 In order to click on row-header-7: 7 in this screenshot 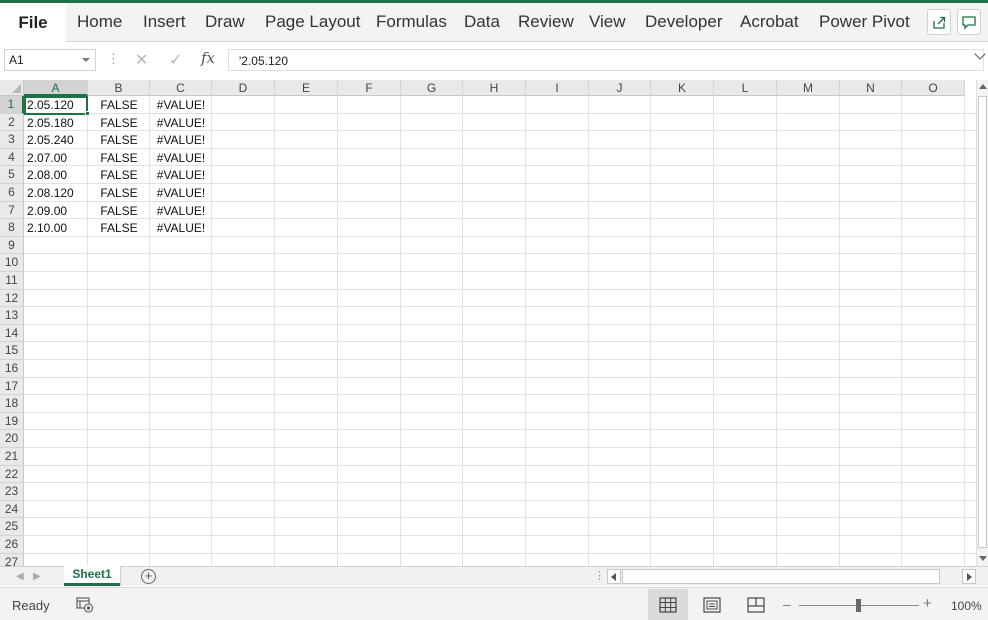, I will do `click(12, 210)`.